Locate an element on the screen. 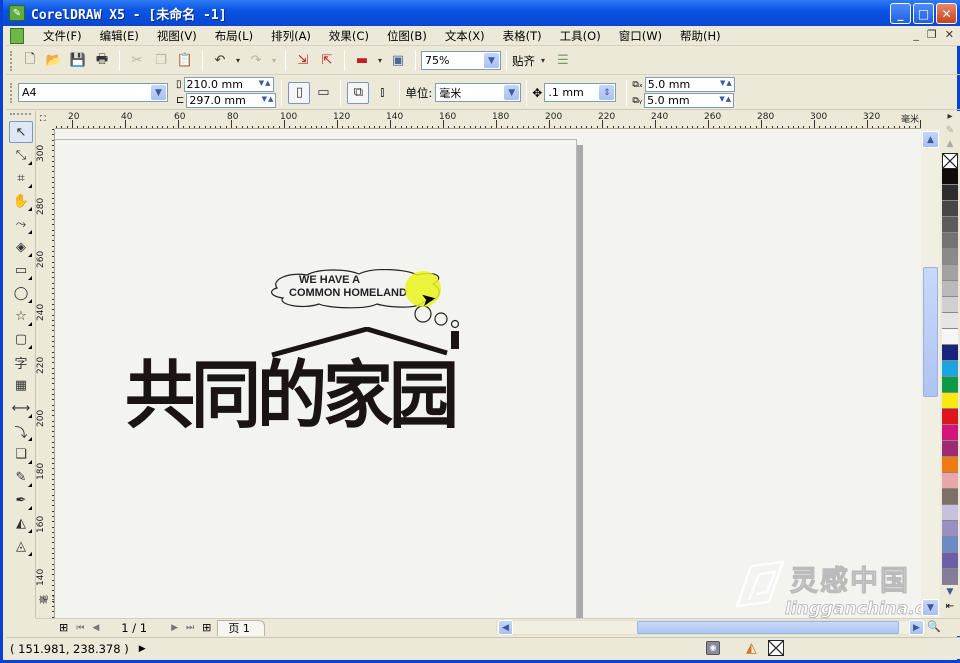 The height and width of the screenshot is (663, 960). doc-restore-button: ❐ is located at coordinates (932, 34).